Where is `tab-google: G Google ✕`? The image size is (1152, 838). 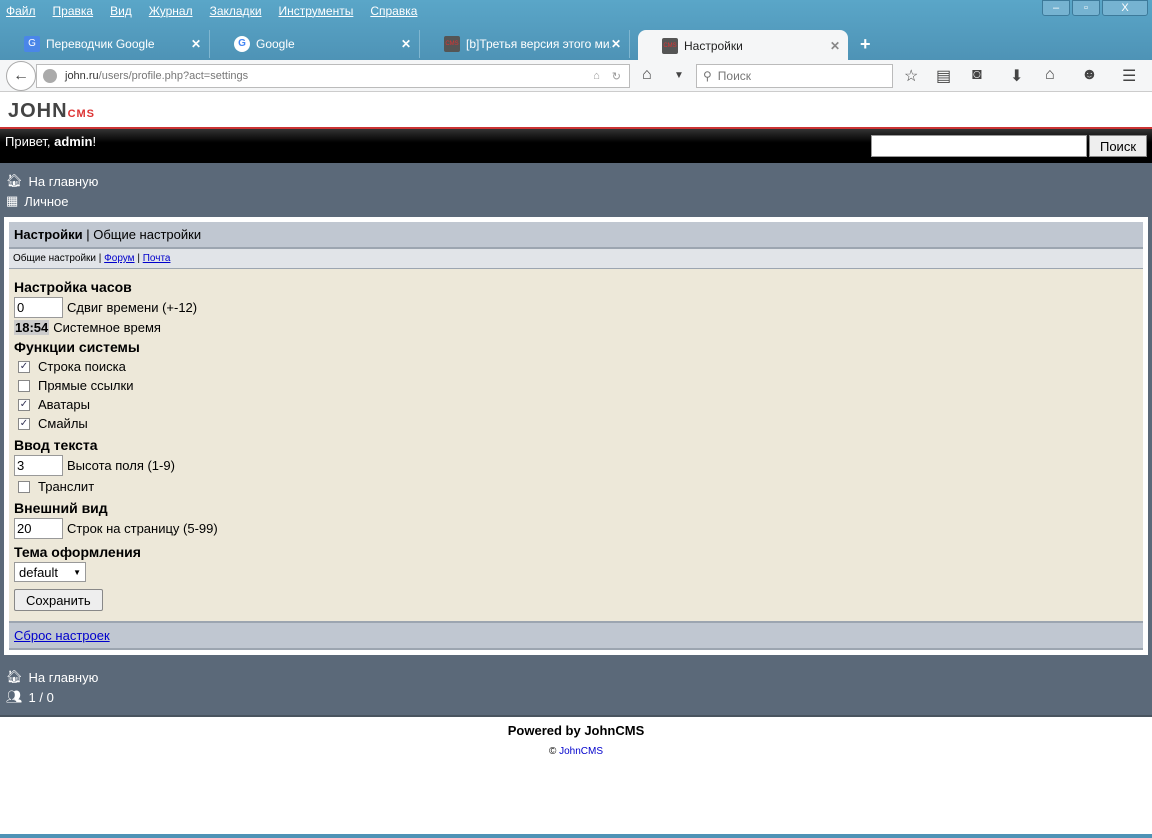
tab-google: G Google ✕ is located at coordinates (315, 44).